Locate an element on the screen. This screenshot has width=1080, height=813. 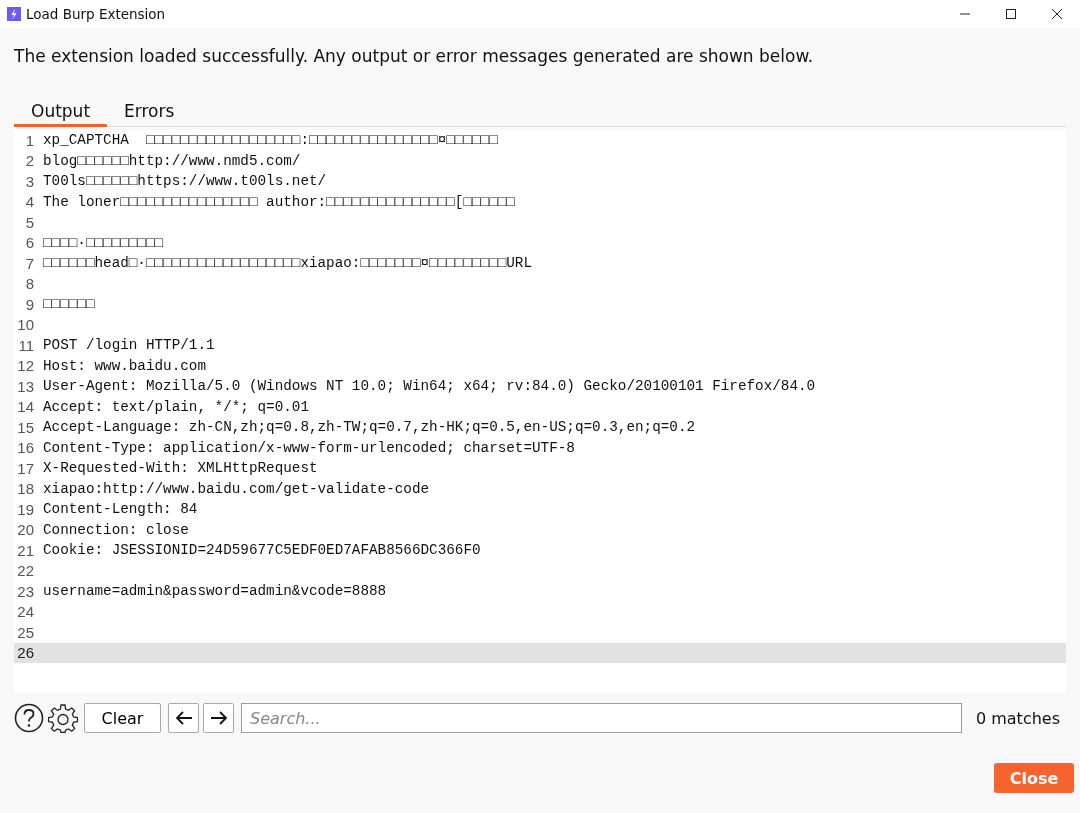
output-line: Cookie: JSESSIONID=24D59677C5EDF0ED7AFAB8566DC366F0 is located at coordinates (262, 550).